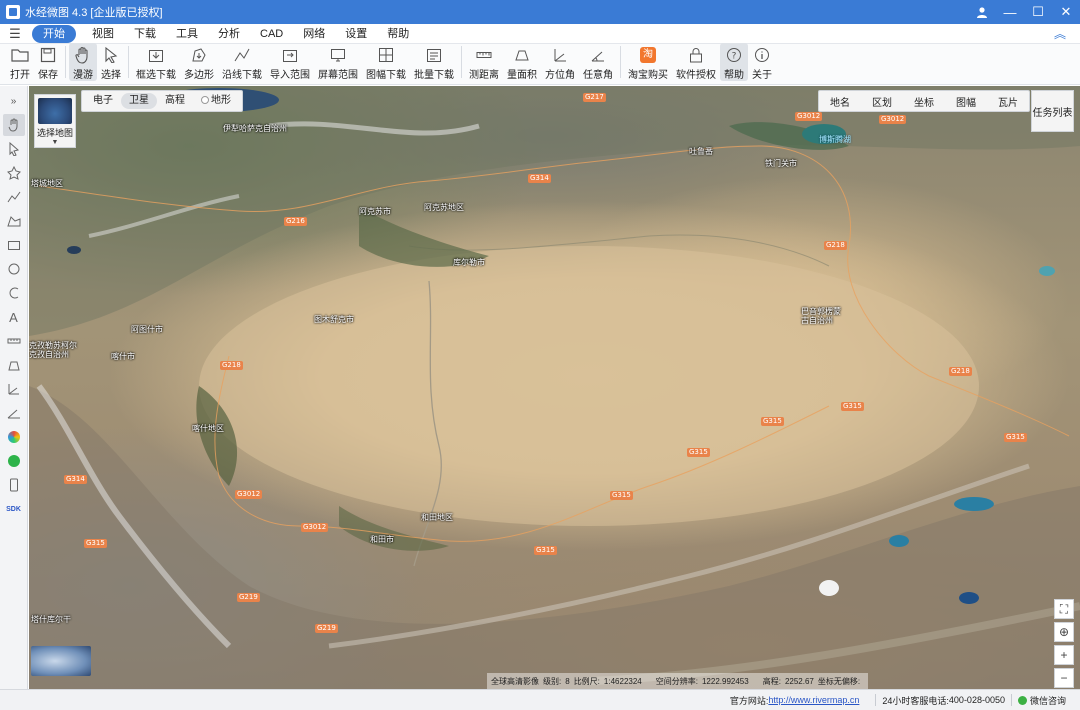 The width and height of the screenshot is (1080, 710). What do you see at coordinates (982, 12) in the screenshot?
I see `user-icon` at bounding box center [982, 12].